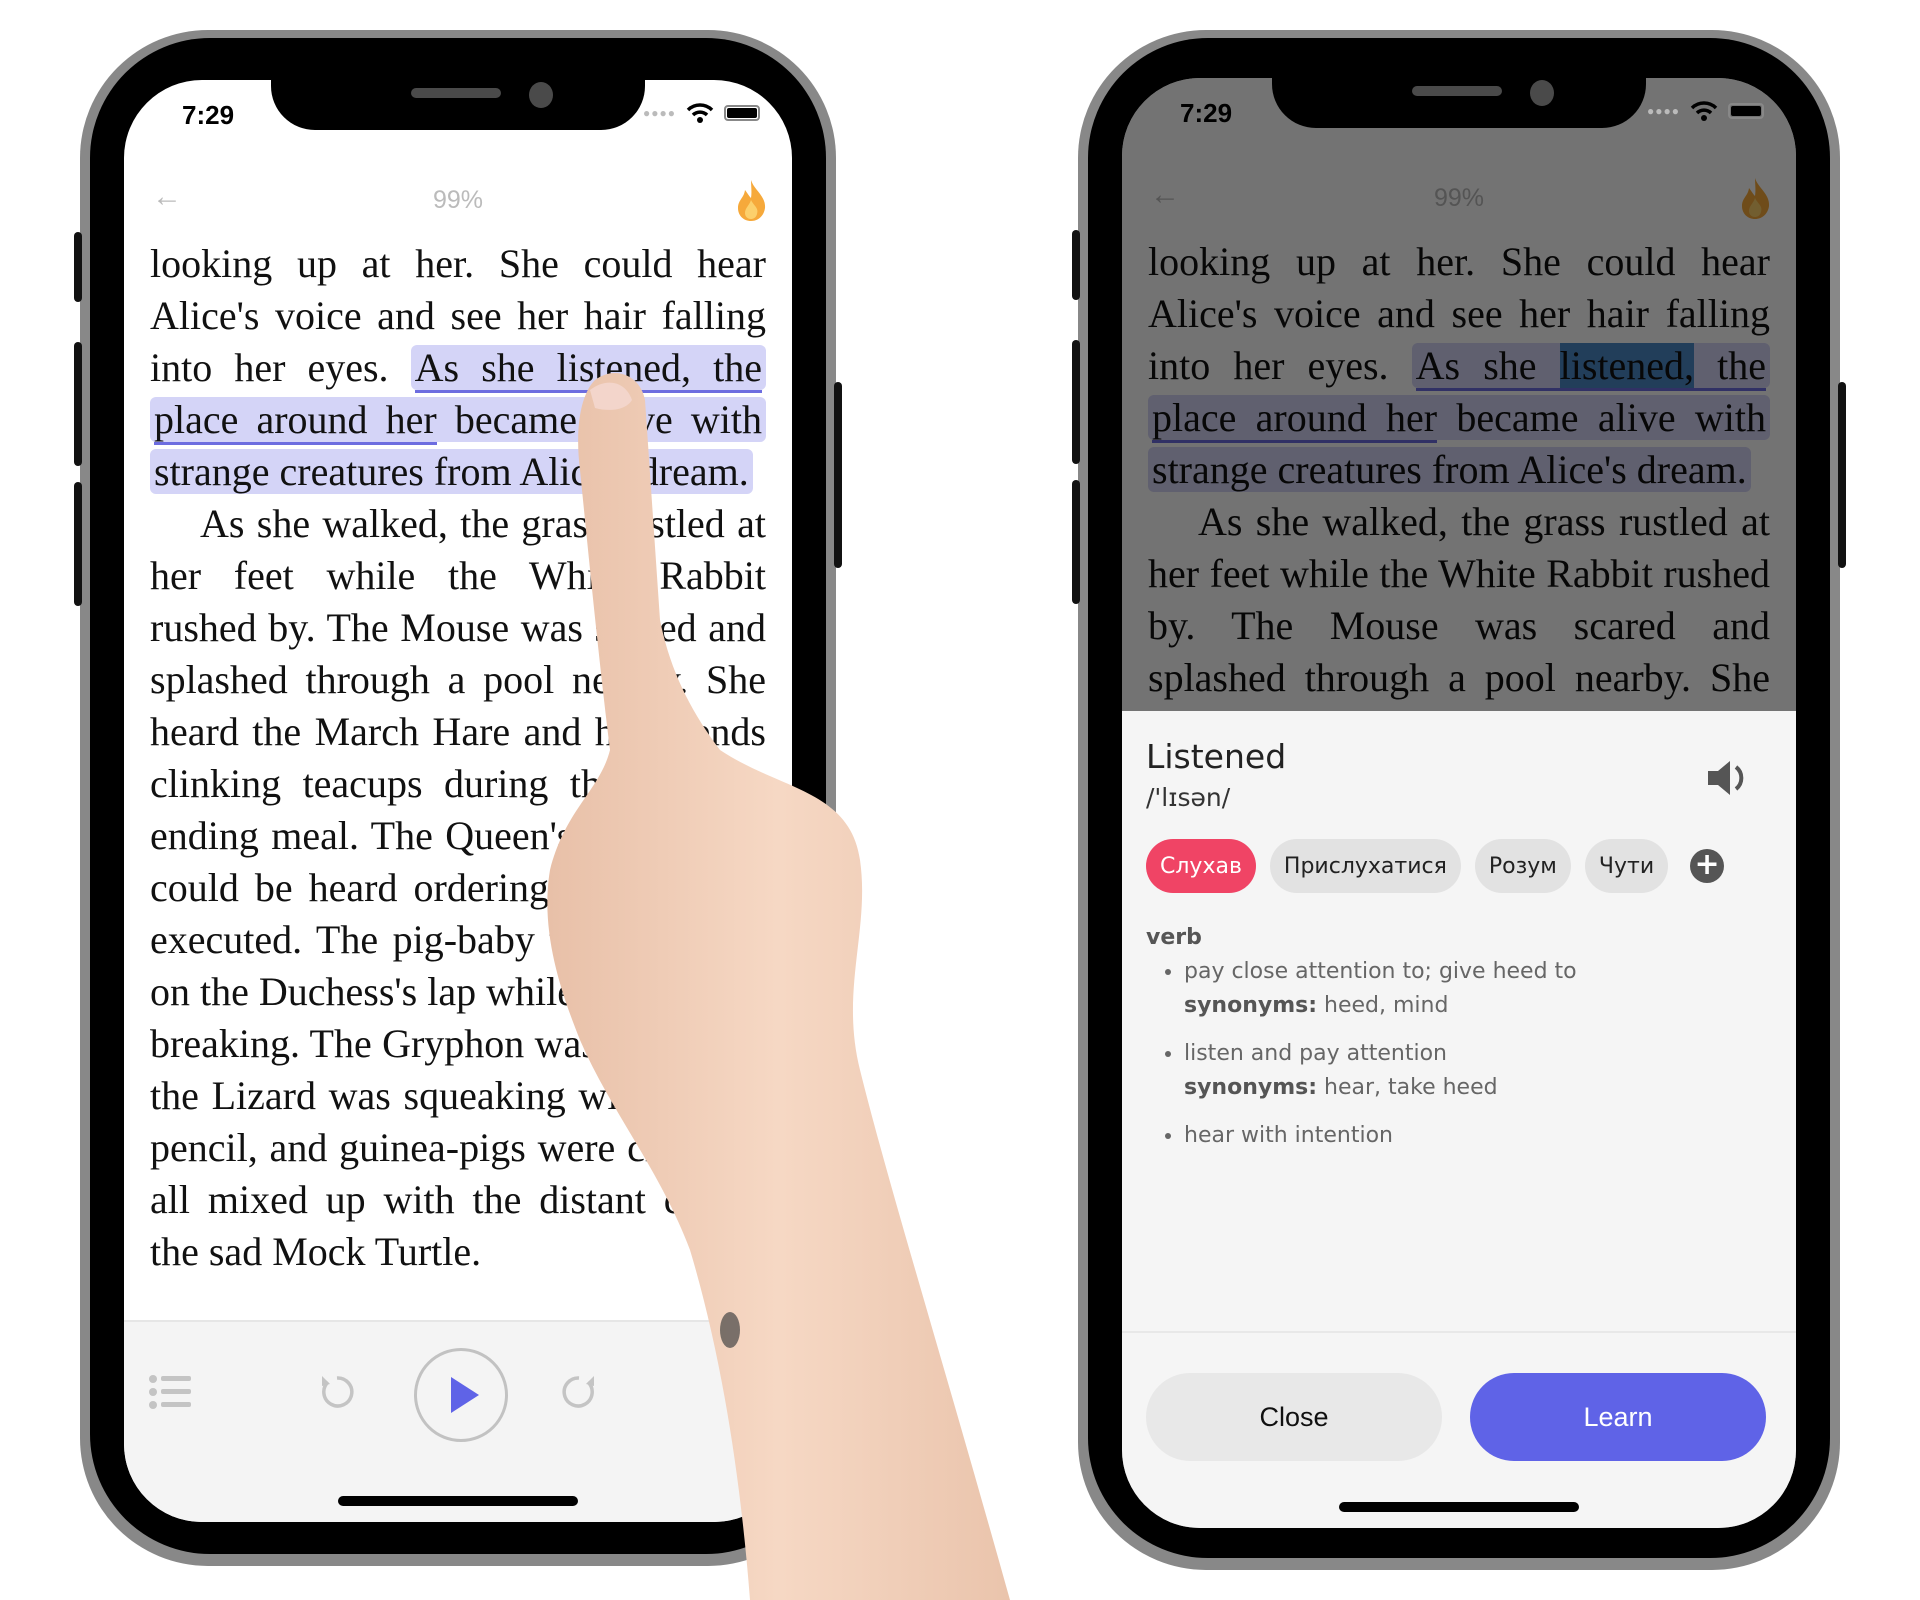 The image size is (1920, 1600). Describe the element at coordinates (1294, 1417) in the screenshot. I see `close-button: Close` at that location.